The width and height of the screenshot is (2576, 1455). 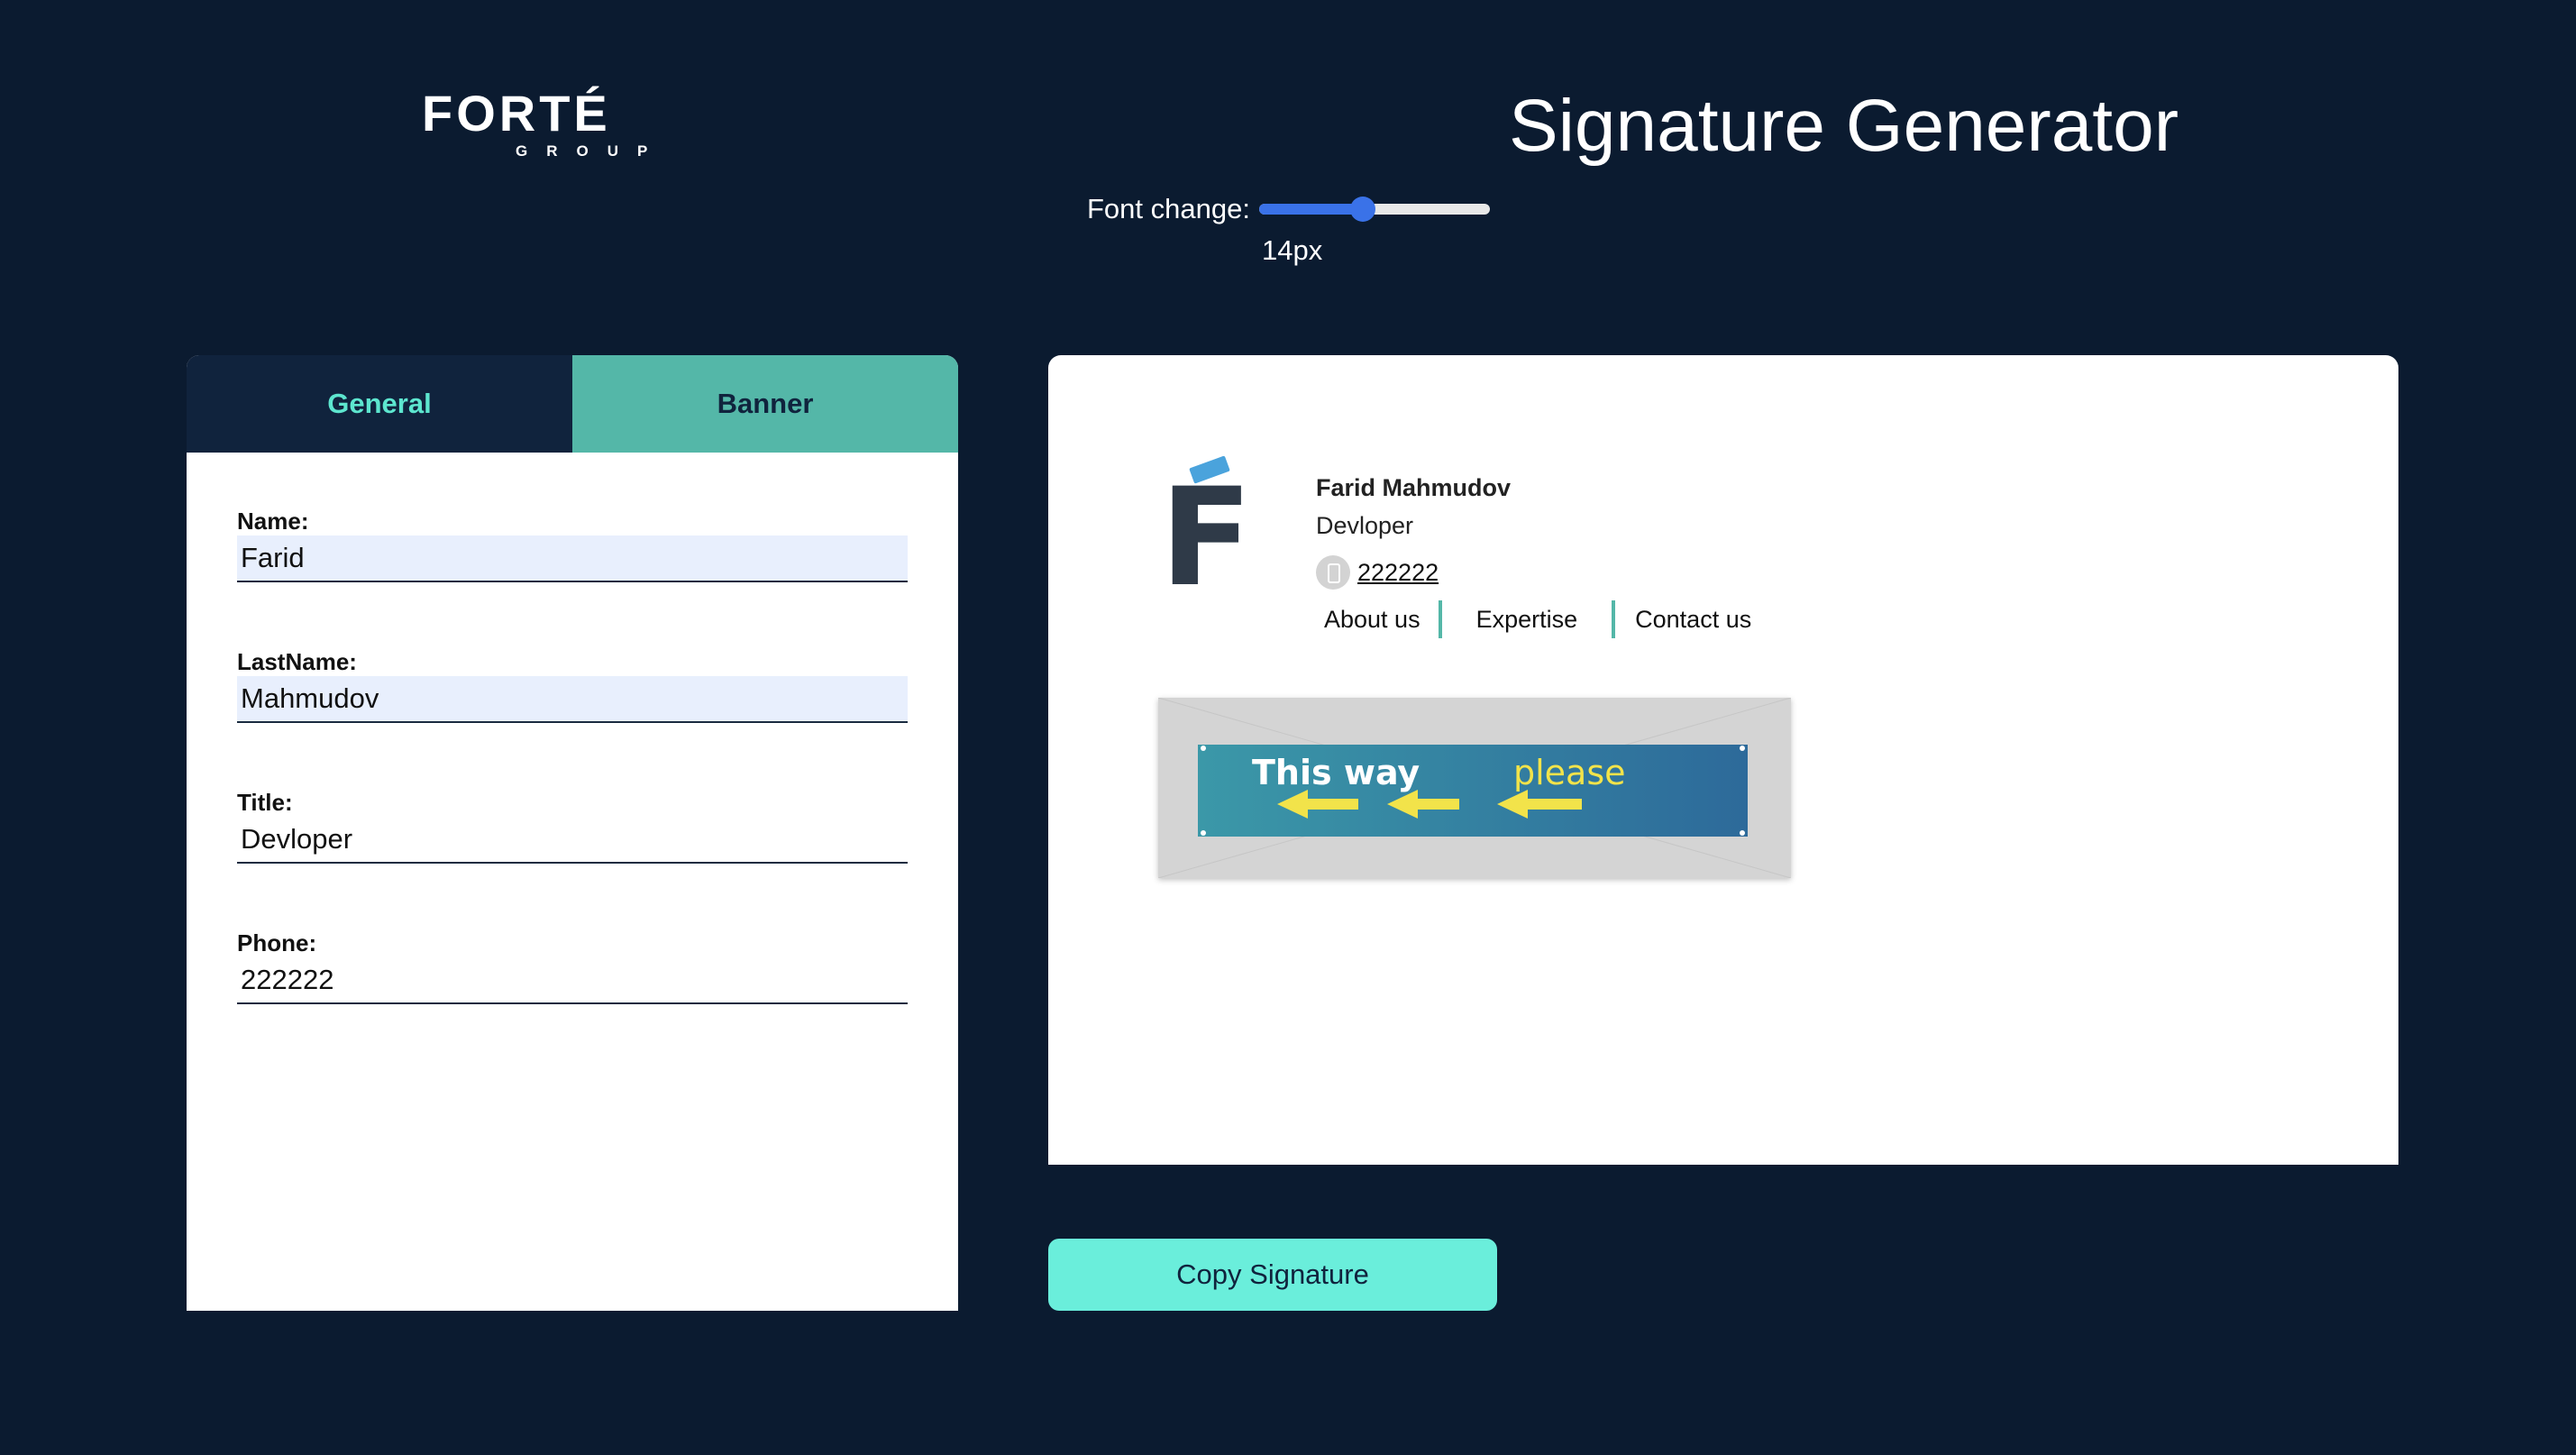 I want to click on tab-general: General, so click(x=379, y=404).